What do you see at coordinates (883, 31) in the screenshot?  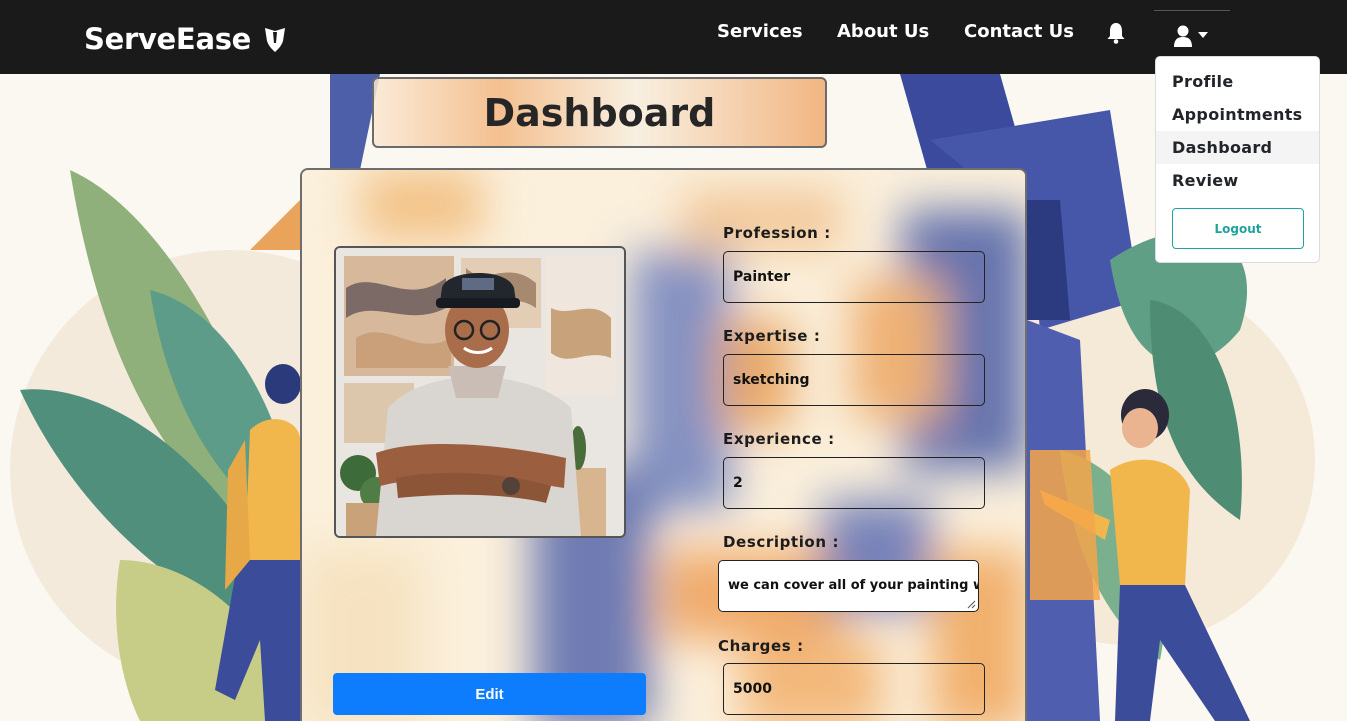 I see `nav-about-us: About Us` at bounding box center [883, 31].